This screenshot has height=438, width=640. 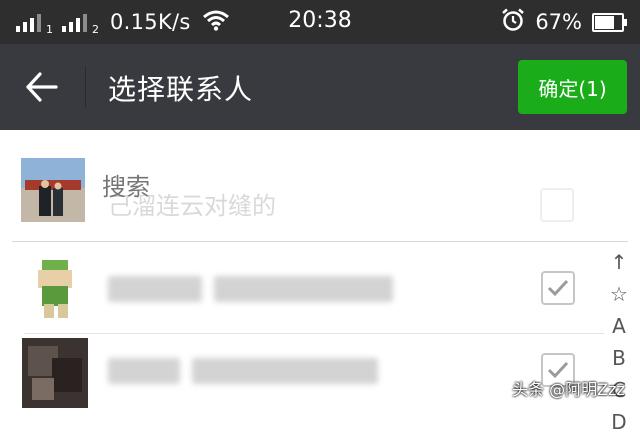 I want to click on alarm-icon, so click(x=513, y=22).